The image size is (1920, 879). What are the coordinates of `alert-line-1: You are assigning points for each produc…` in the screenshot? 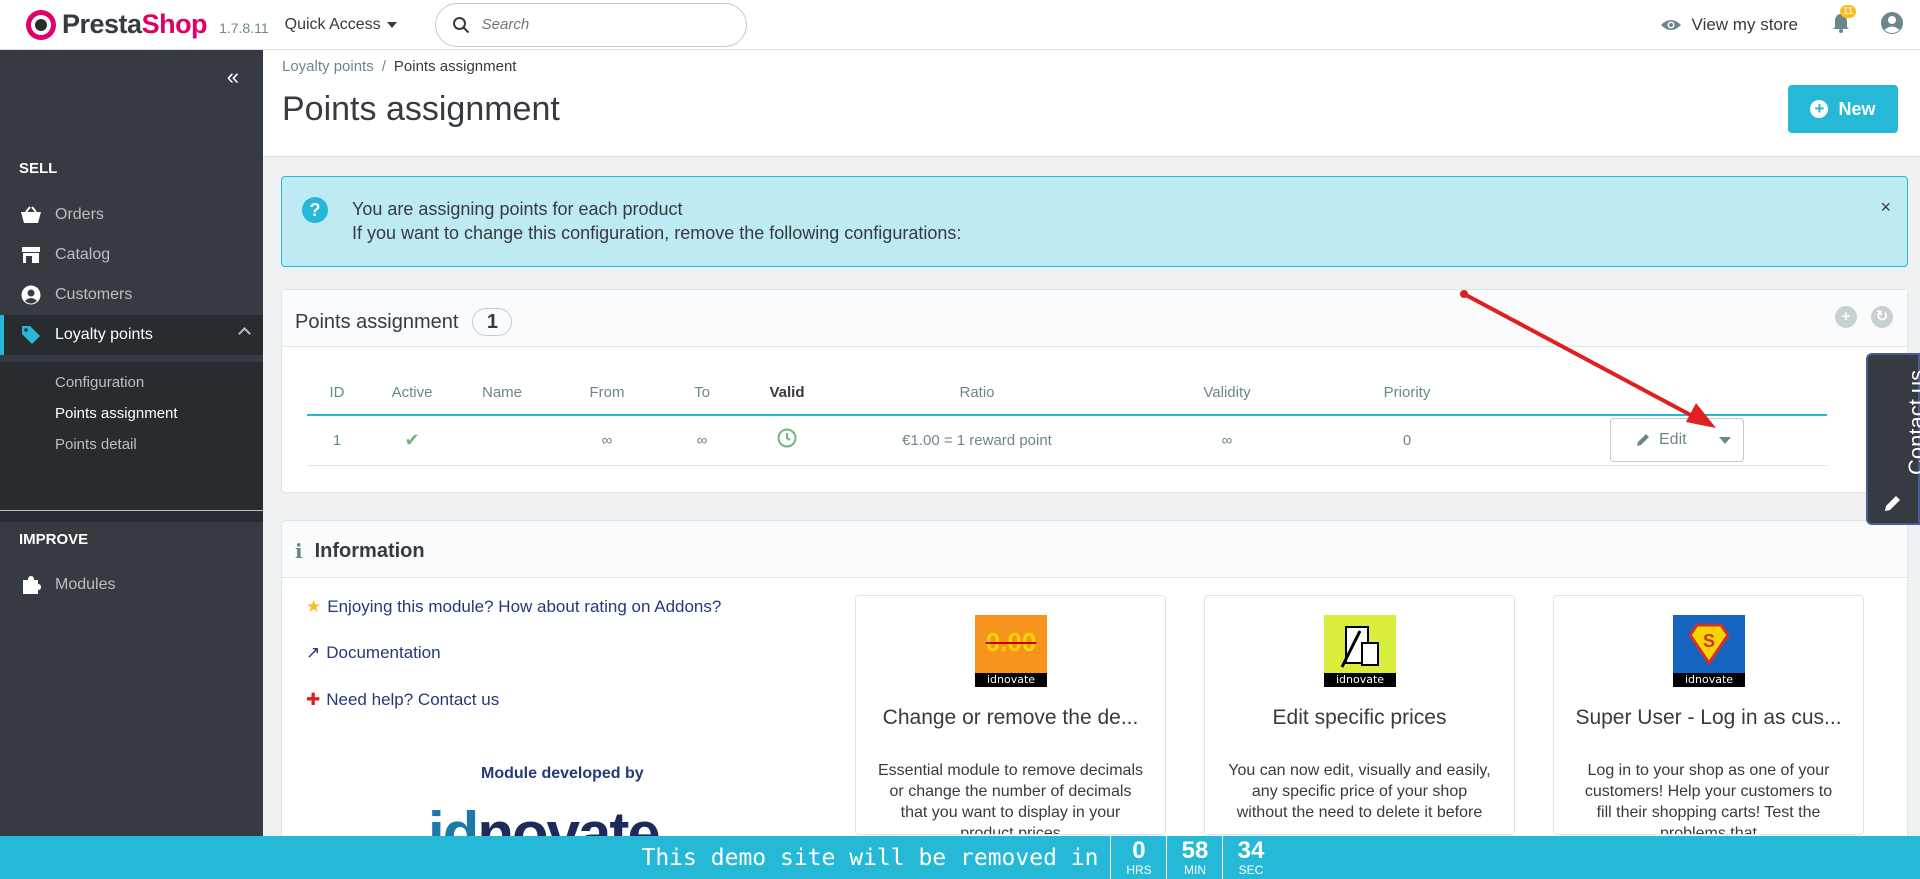 It's located at (517, 209).